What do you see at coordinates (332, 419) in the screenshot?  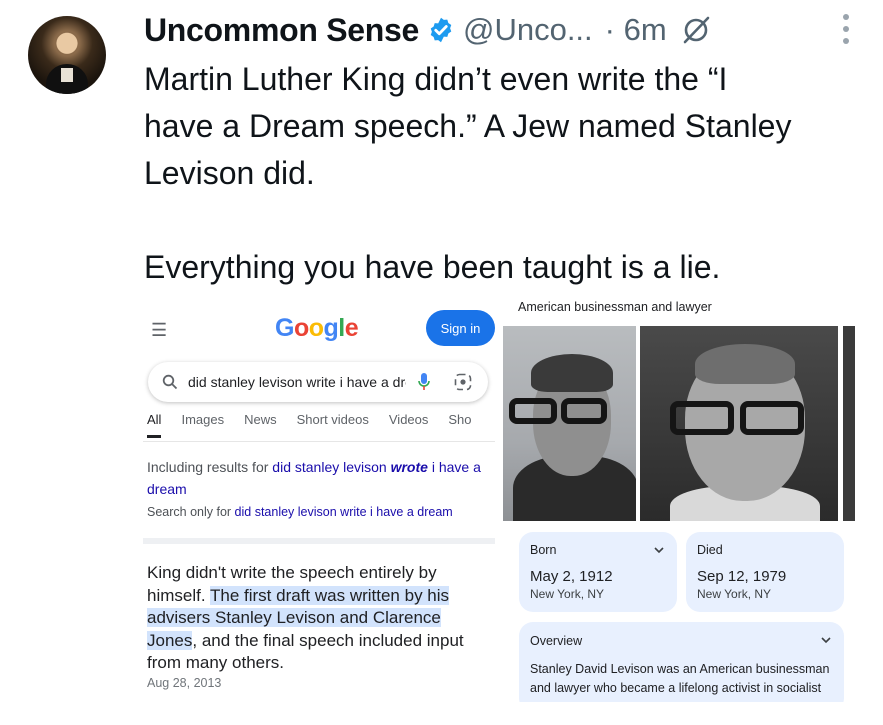 I see `tab-short-videos: Short videos` at bounding box center [332, 419].